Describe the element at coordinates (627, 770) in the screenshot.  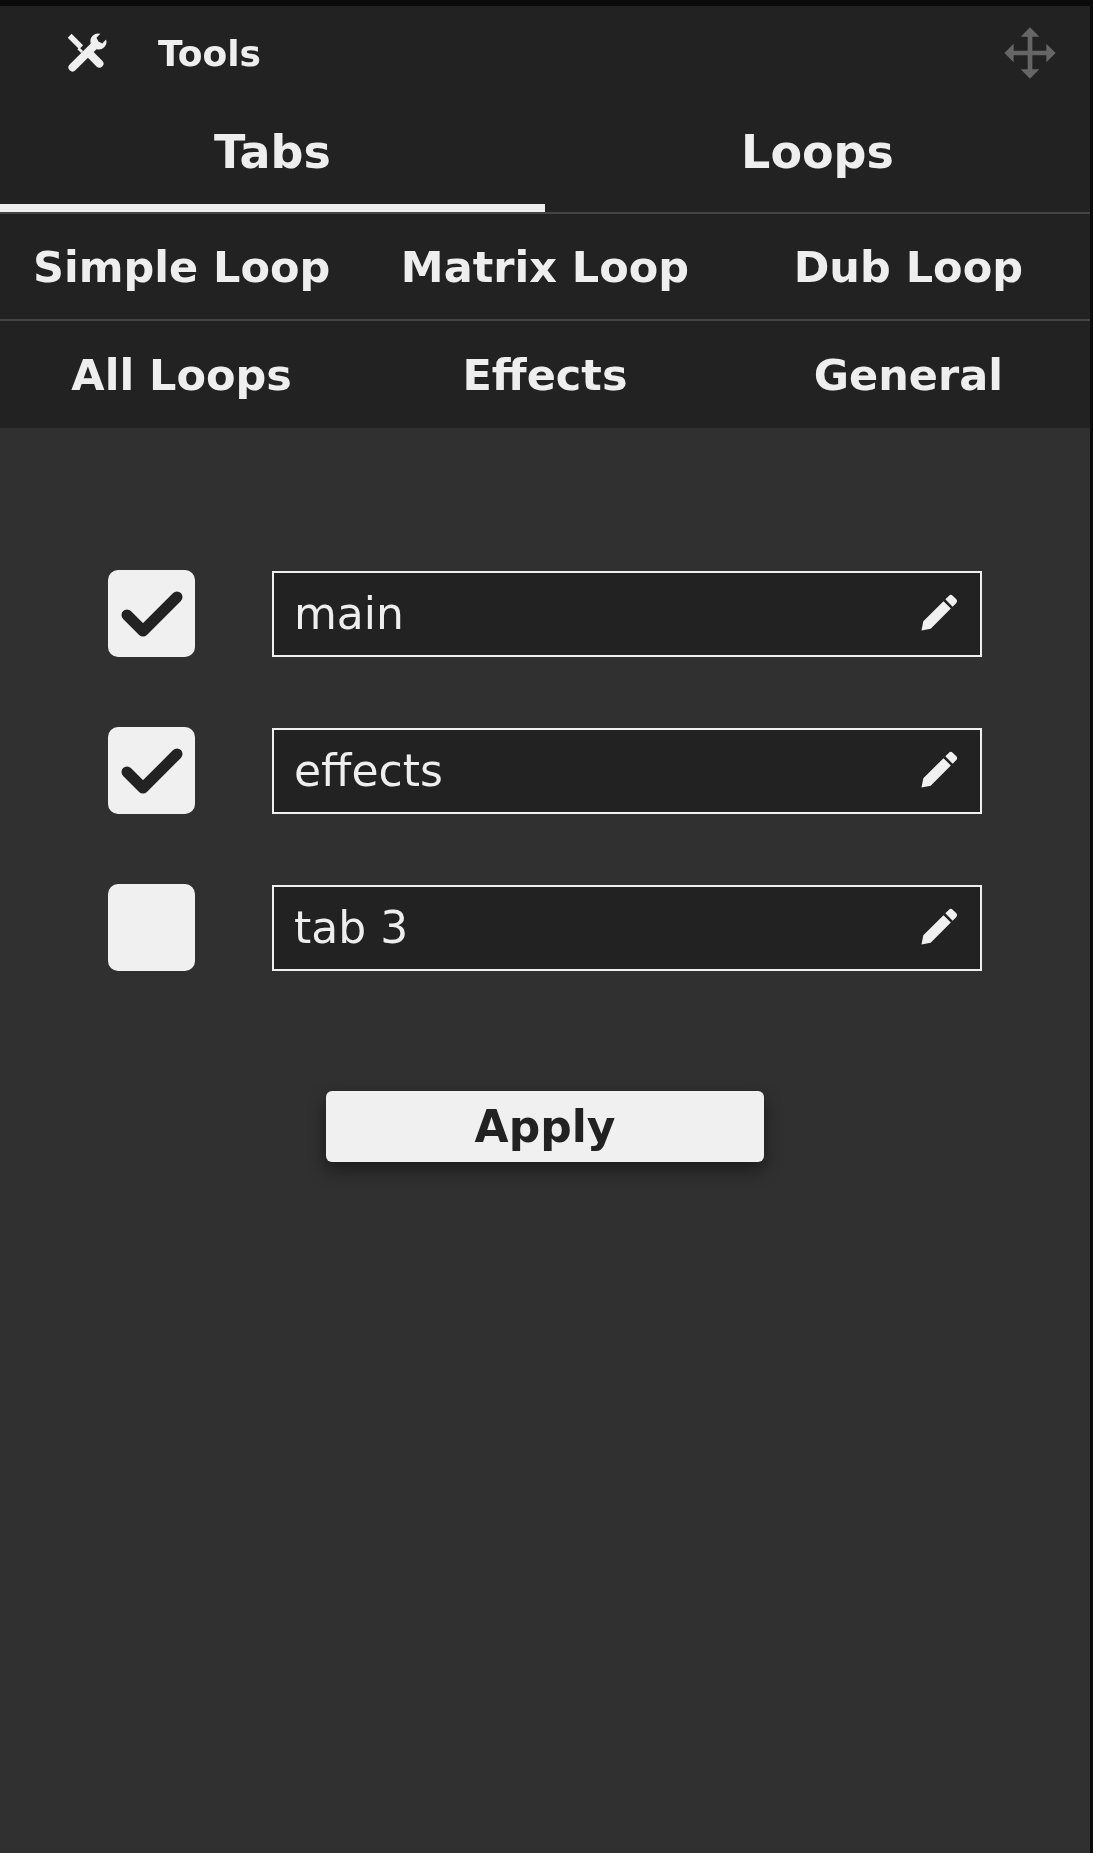
I see `tab-name-field: effects` at that location.